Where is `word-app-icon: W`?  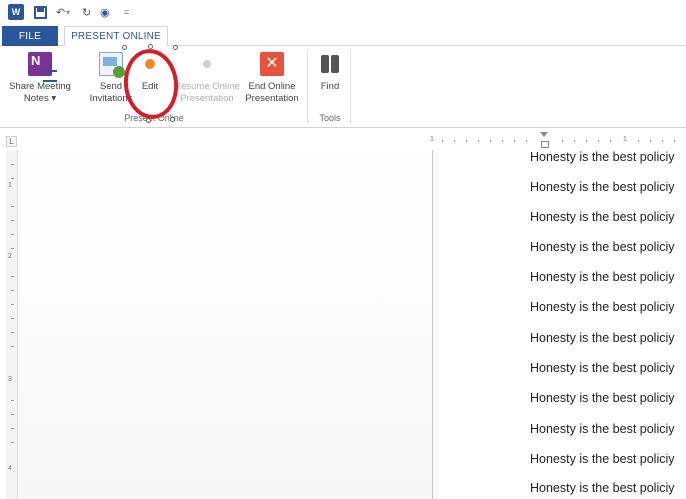
word-app-icon: W is located at coordinates (16, 12).